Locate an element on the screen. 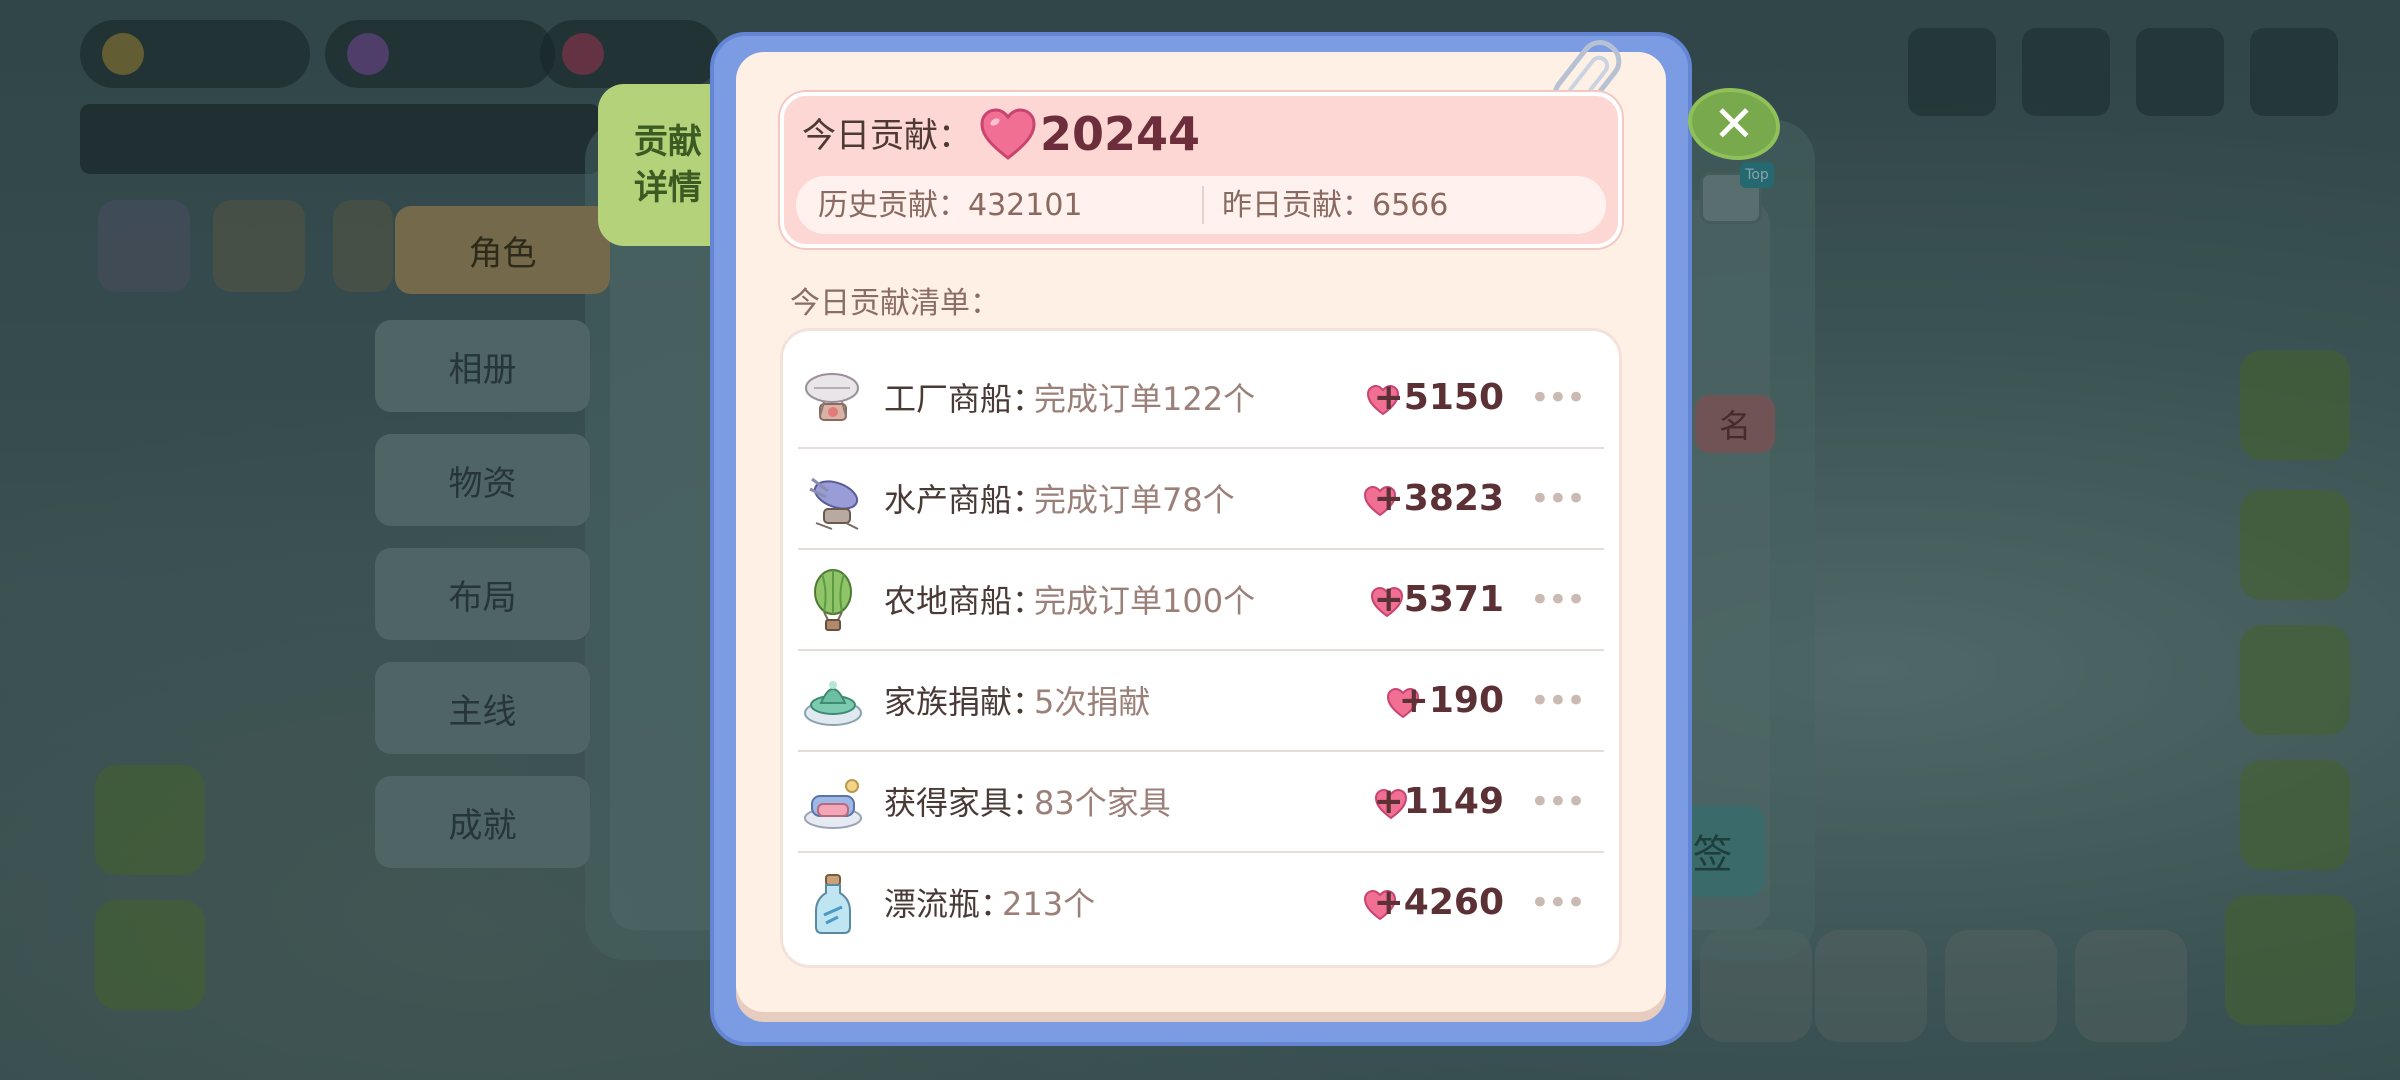  list-item-farm-ship: 农地商船： 完成订单100个 +5371 ••• is located at coordinates (1201, 600).